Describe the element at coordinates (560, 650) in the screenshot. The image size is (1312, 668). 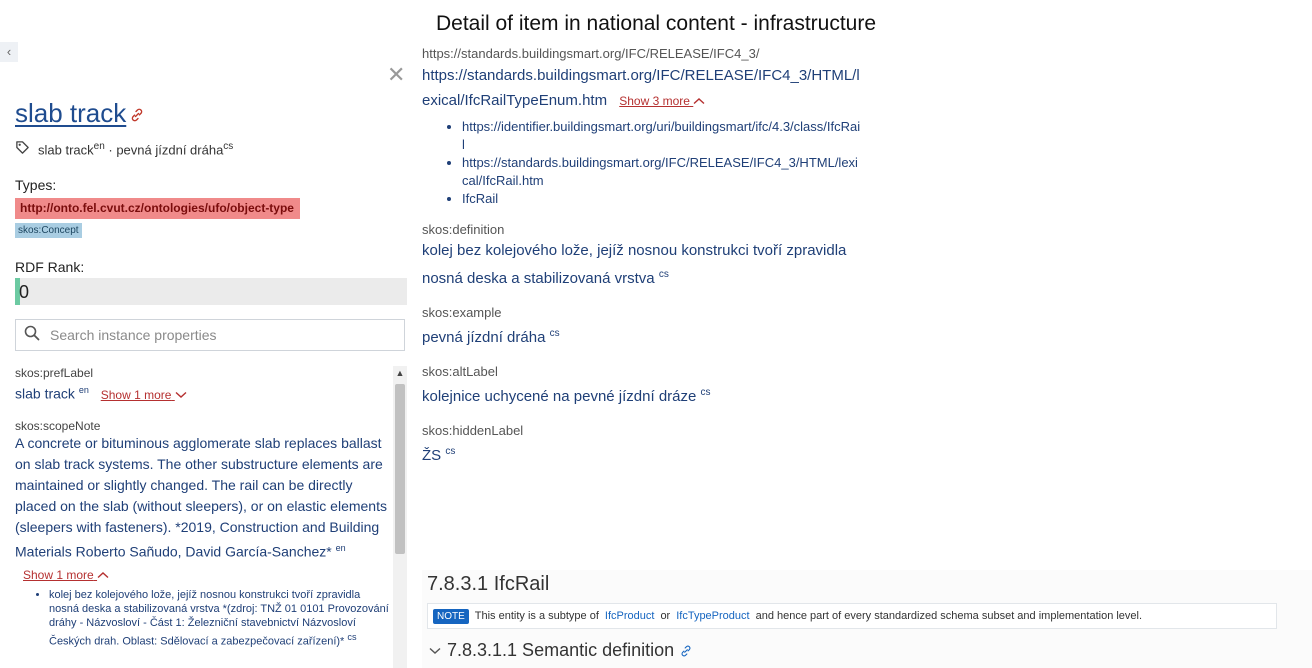
I see `semantic-definition-heading: 7.8.3.1.1 Semantic definition` at that location.